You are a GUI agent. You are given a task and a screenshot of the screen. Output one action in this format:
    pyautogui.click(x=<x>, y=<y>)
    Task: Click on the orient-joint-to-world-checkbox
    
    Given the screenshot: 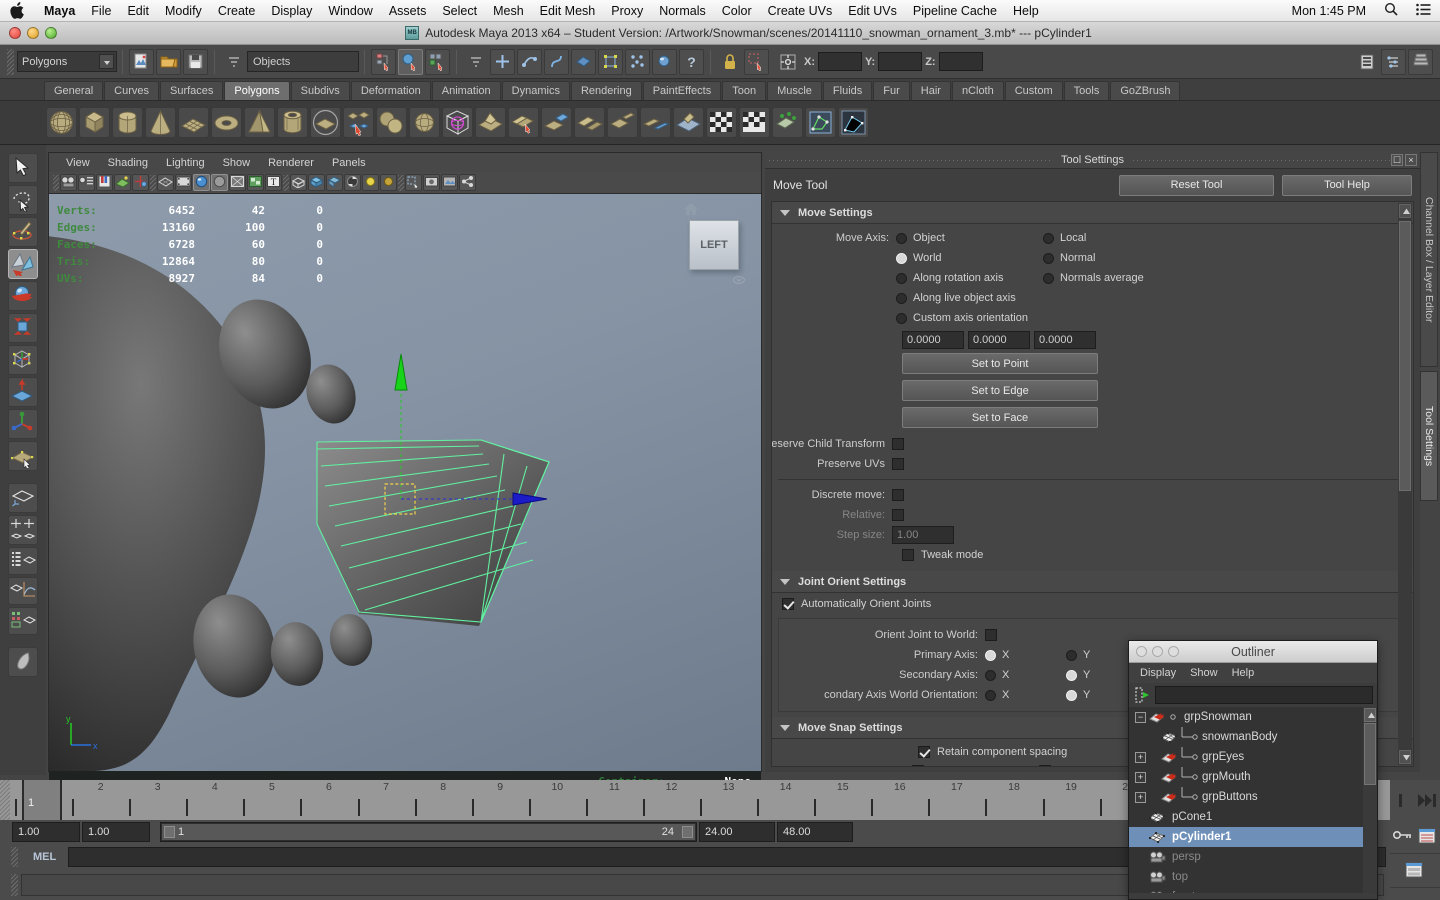 What is the action you would take?
    pyautogui.click(x=991, y=635)
    